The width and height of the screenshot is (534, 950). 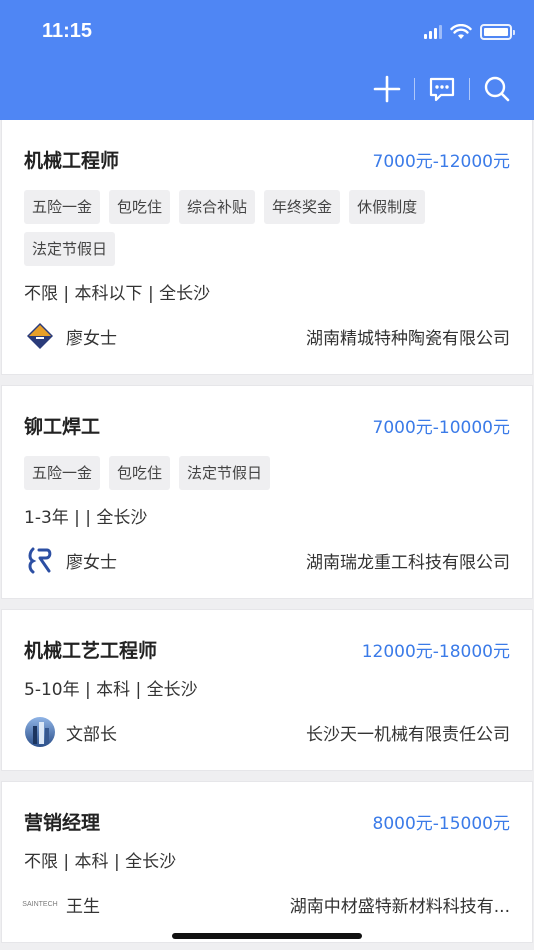 What do you see at coordinates (435, 651) in the screenshot?
I see `job-salary: 12000元-18000元` at bounding box center [435, 651].